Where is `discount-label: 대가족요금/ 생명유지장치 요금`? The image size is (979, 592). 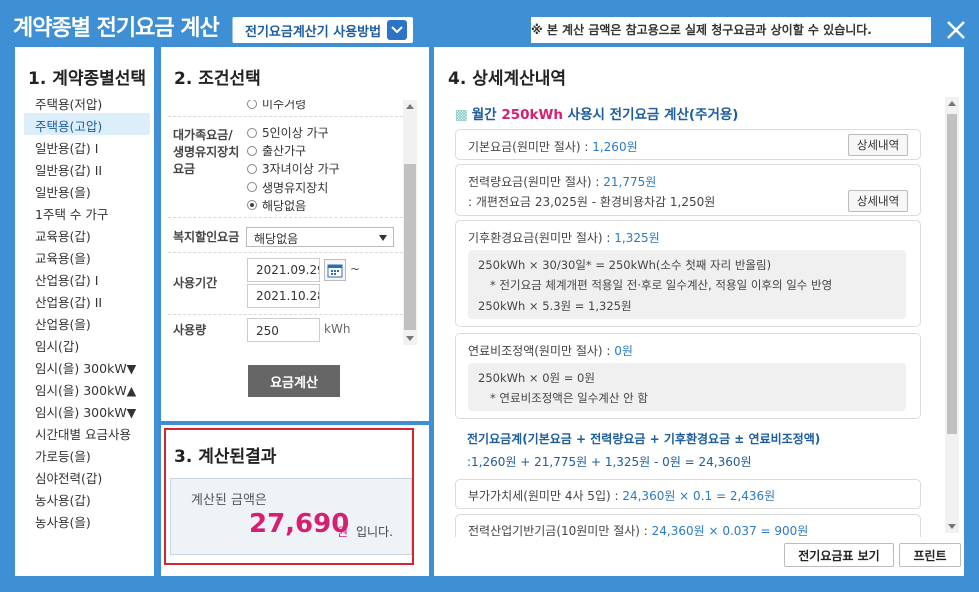
discount-label: 대가족요금/ 생명유지장치 요금 is located at coordinates (206, 152).